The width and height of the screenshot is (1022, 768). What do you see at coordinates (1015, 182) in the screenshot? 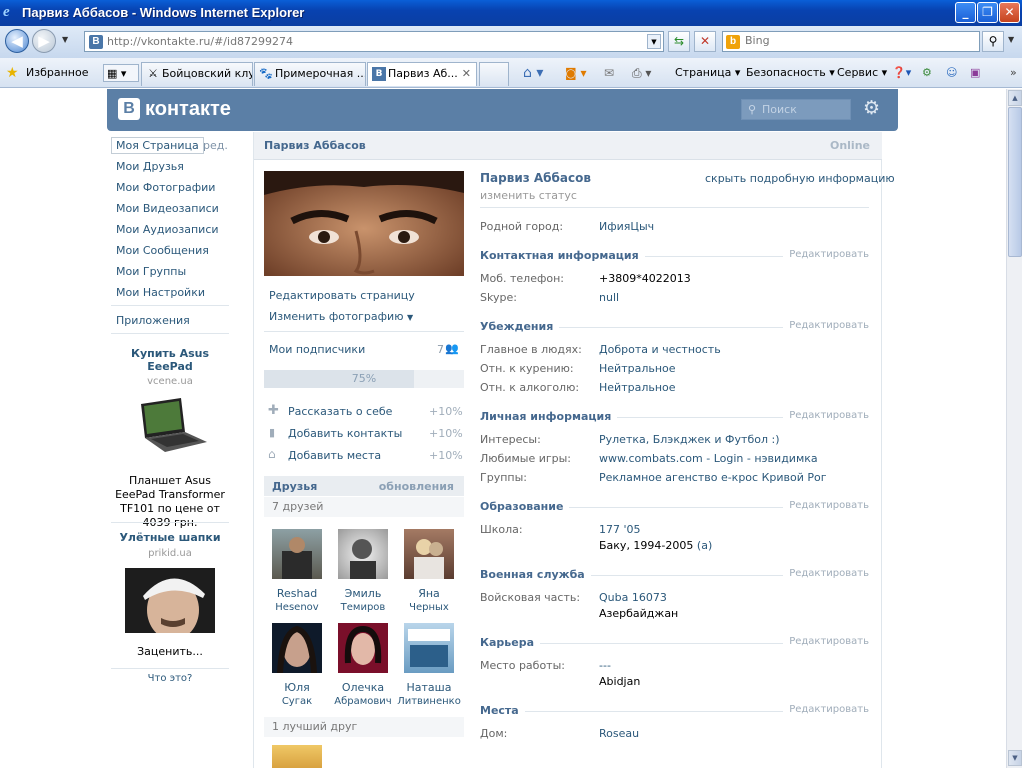
I see `scroll-thumb` at bounding box center [1015, 182].